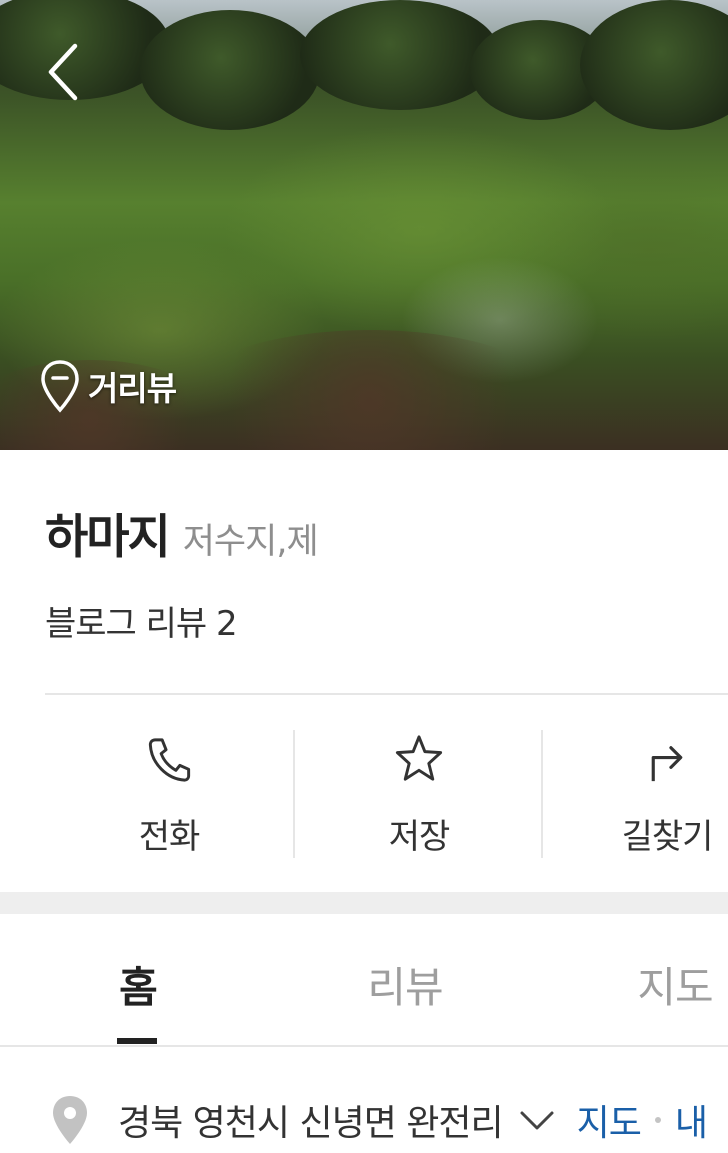 The height and width of the screenshot is (1153, 728). Describe the element at coordinates (609, 1120) in the screenshot. I see `address-map-link: 지도` at that location.